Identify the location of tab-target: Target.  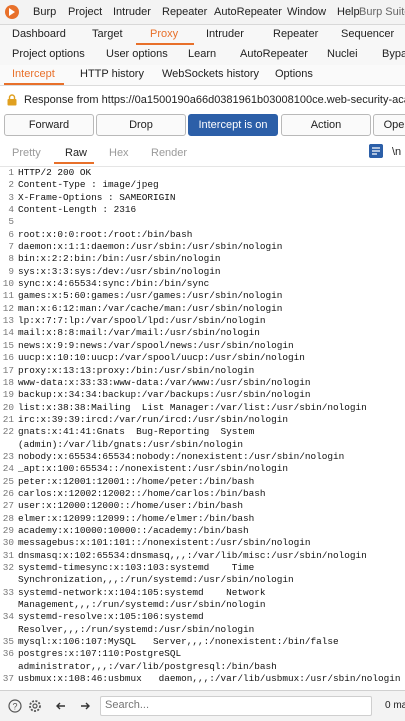
(107, 34).